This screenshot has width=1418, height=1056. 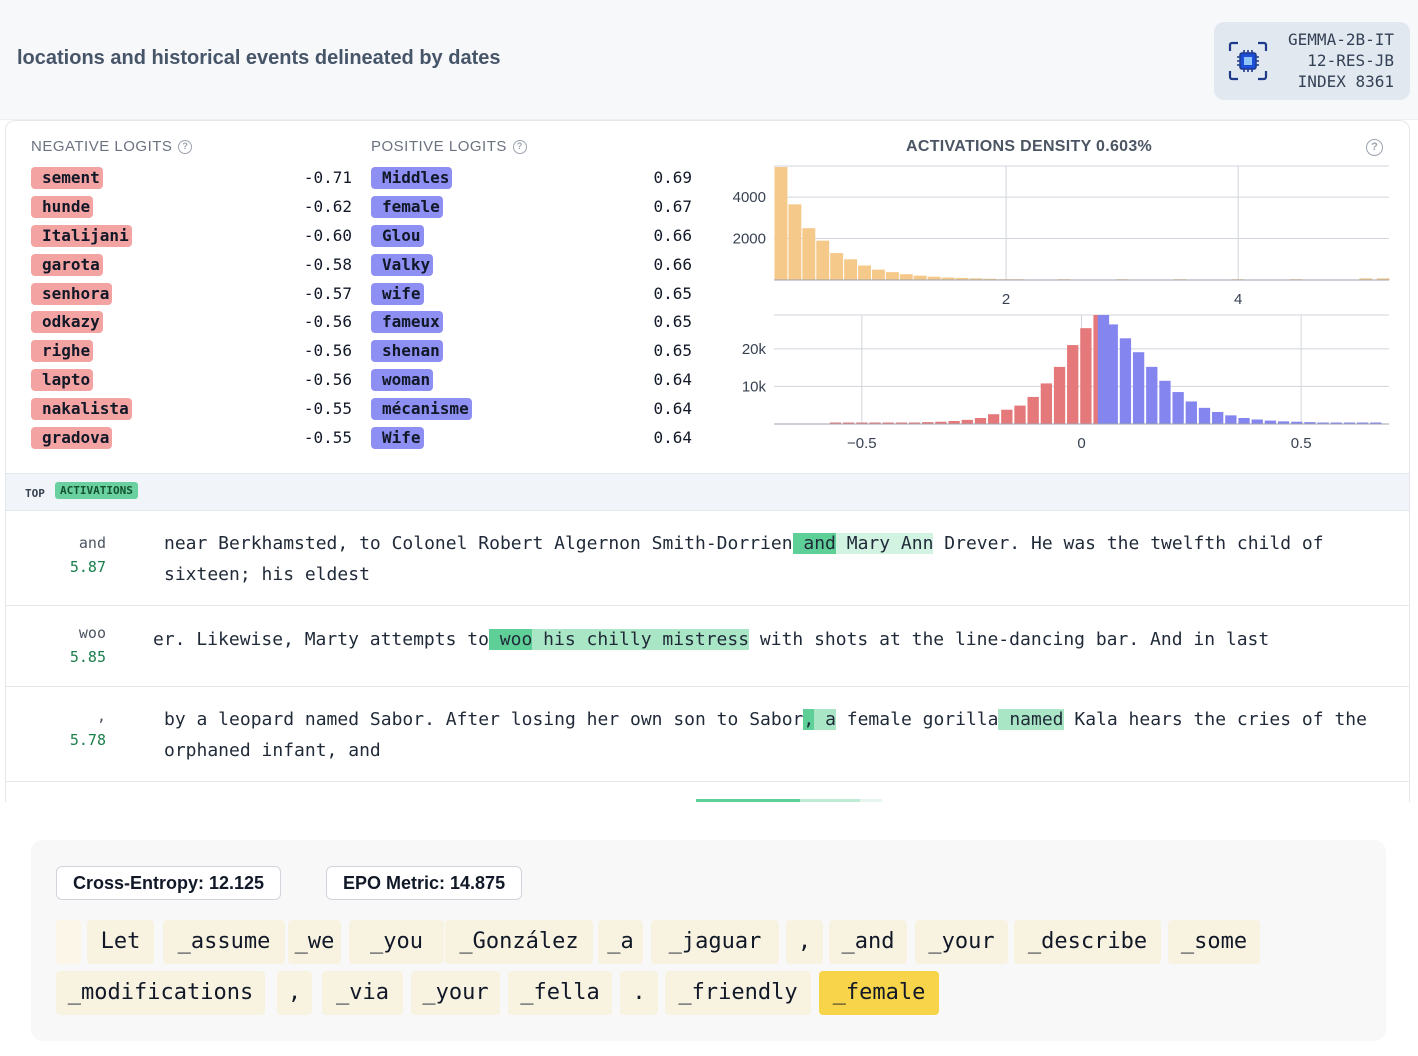 What do you see at coordinates (72, 293) in the screenshot?
I see `negative-logit-token: senhora` at bounding box center [72, 293].